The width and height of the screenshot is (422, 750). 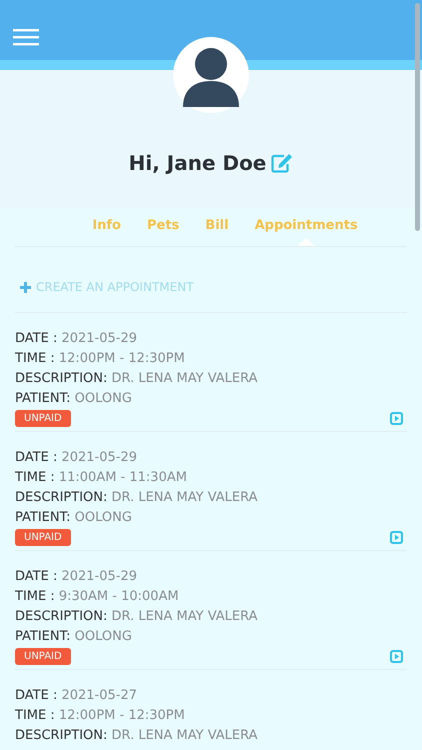 I want to click on scrollbar, so click(x=417, y=117).